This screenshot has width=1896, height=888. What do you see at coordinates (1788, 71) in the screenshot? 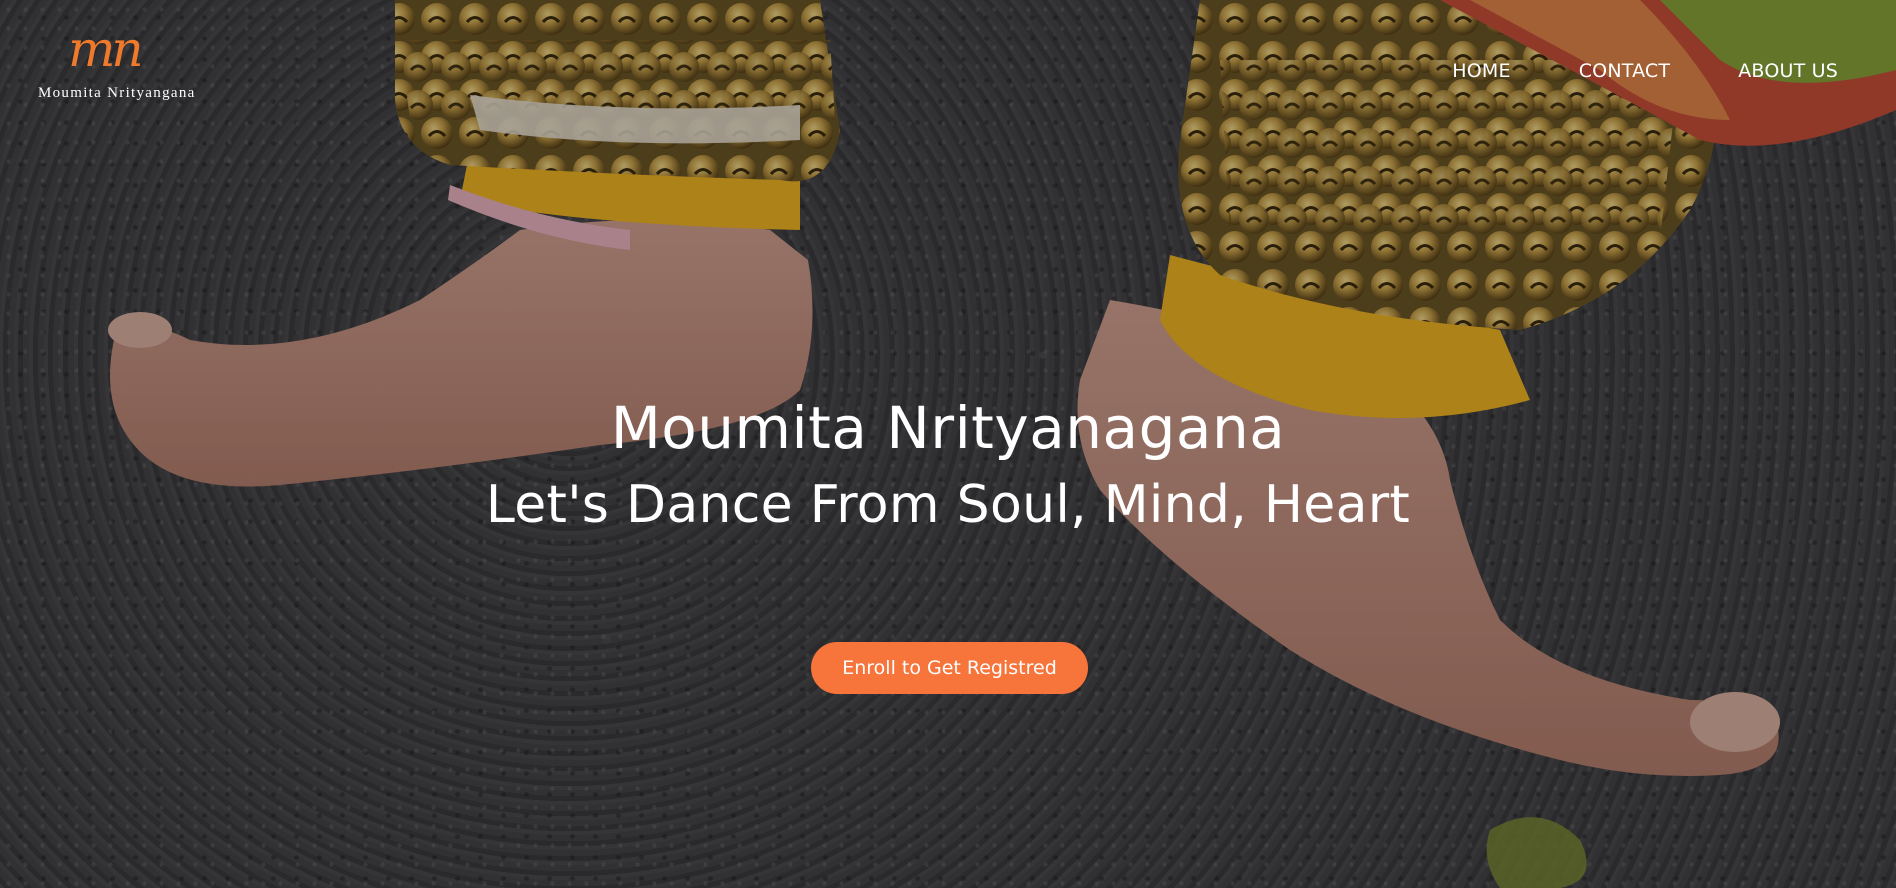
I see `nav-about-us-link: ABOUT US` at bounding box center [1788, 71].